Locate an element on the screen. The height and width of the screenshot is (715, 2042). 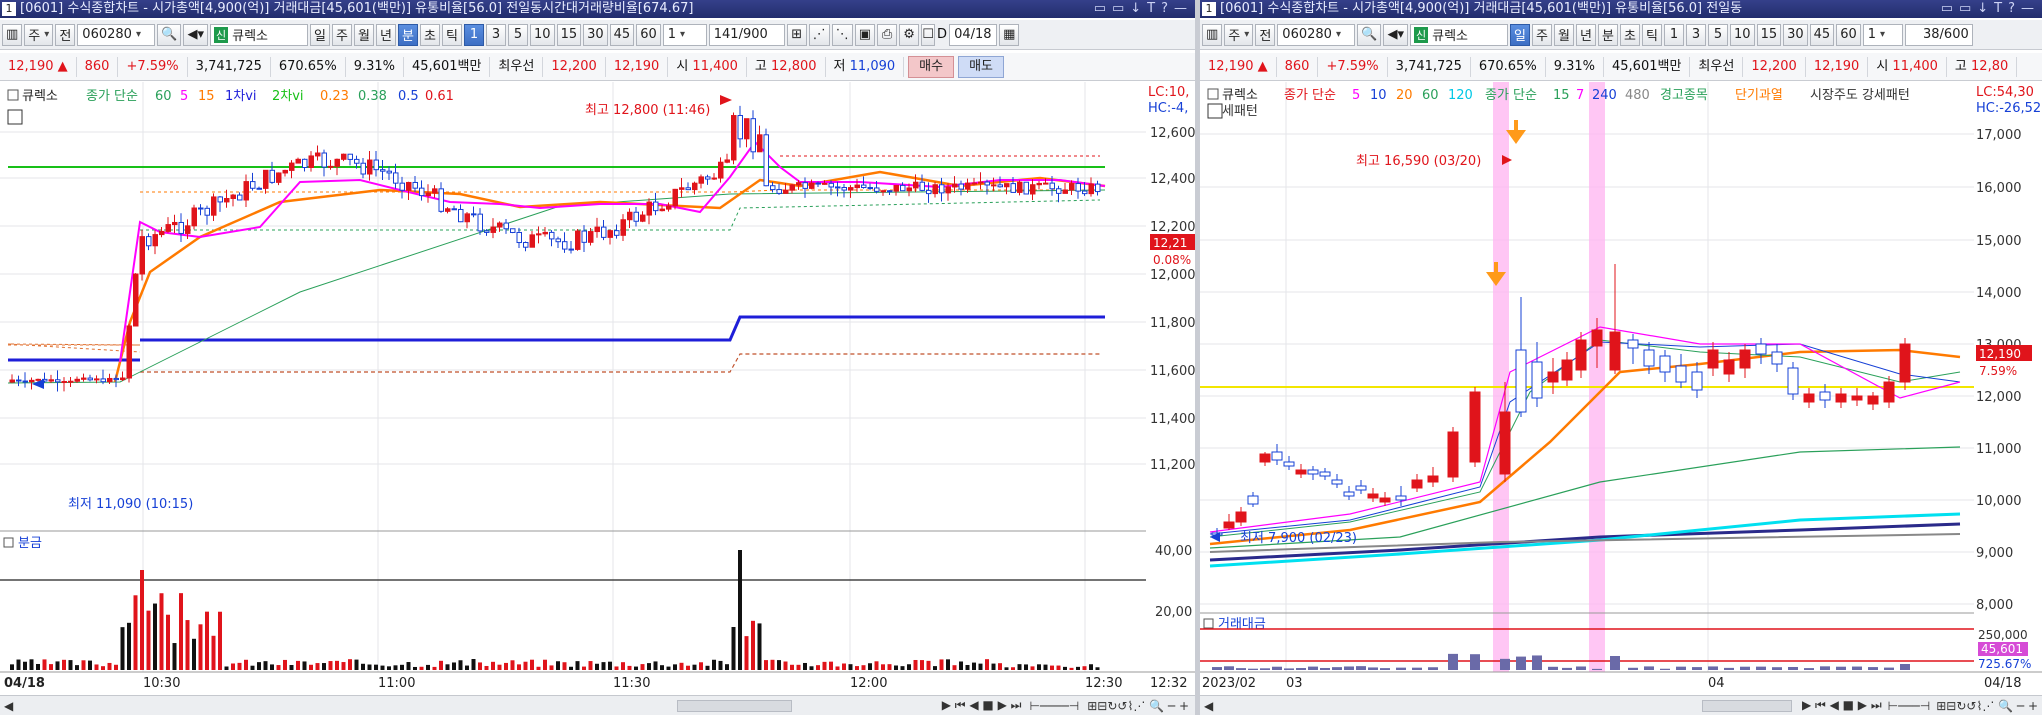
zoom-slider: ⊢───⊣ is located at coordinates (1909, 706).